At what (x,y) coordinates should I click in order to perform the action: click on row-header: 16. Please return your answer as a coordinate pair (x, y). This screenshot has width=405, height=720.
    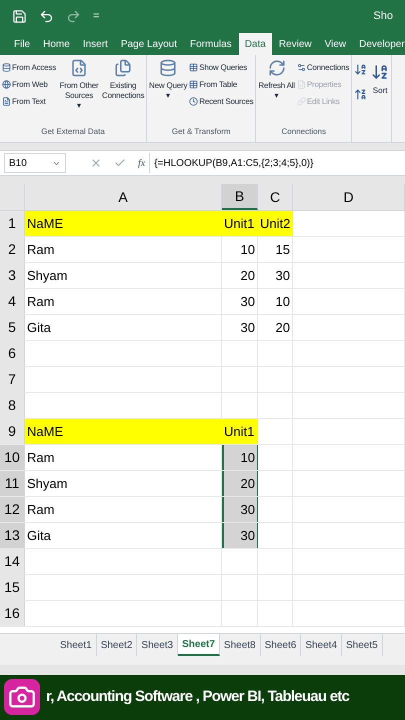
    Looking at the image, I should click on (12, 613).